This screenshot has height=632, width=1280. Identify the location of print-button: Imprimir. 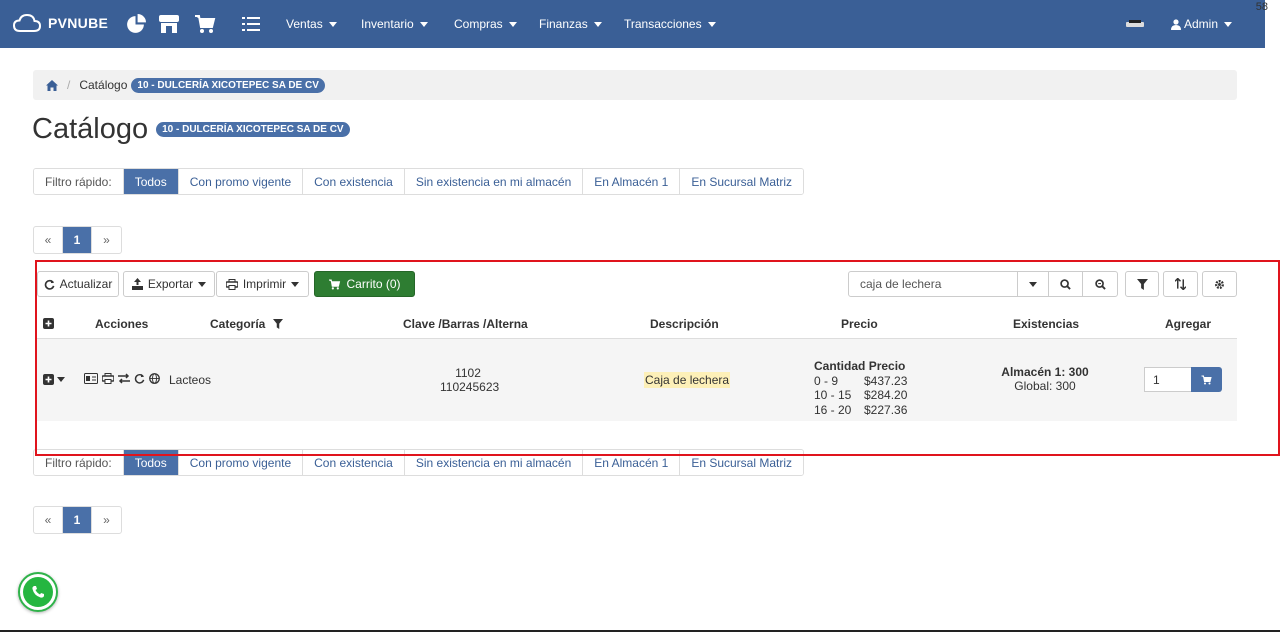
(262, 284).